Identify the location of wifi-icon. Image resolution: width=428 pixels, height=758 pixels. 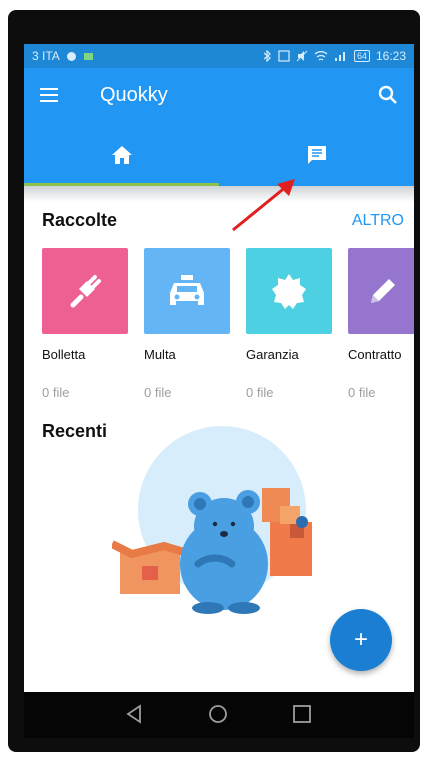
(321, 56).